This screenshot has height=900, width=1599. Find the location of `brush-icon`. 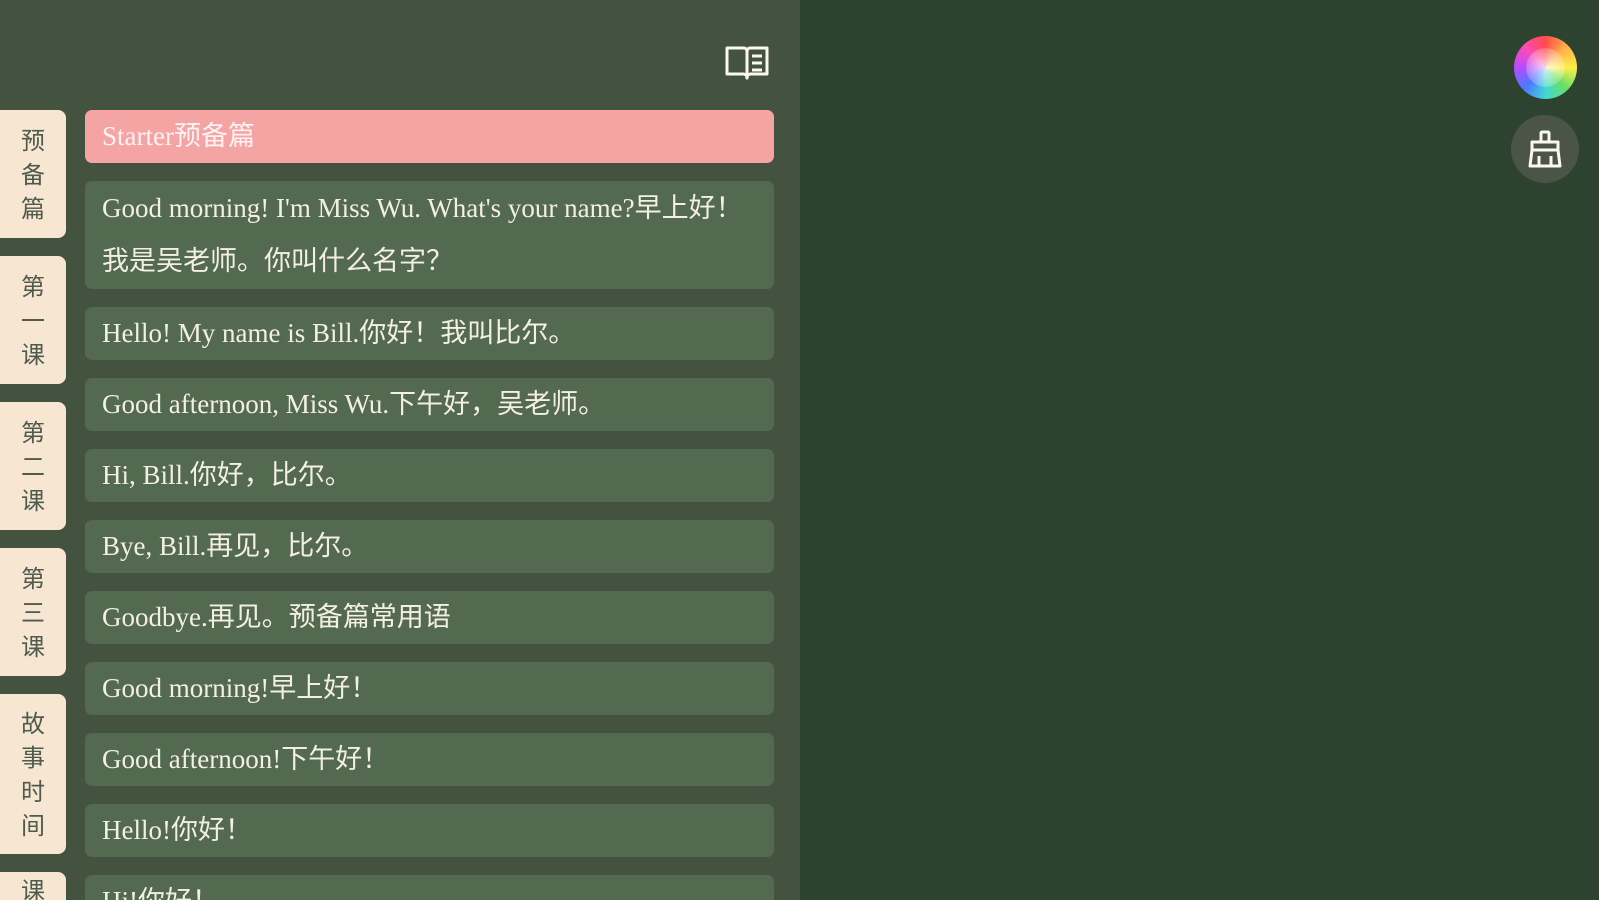

brush-icon is located at coordinates (1545, 149).